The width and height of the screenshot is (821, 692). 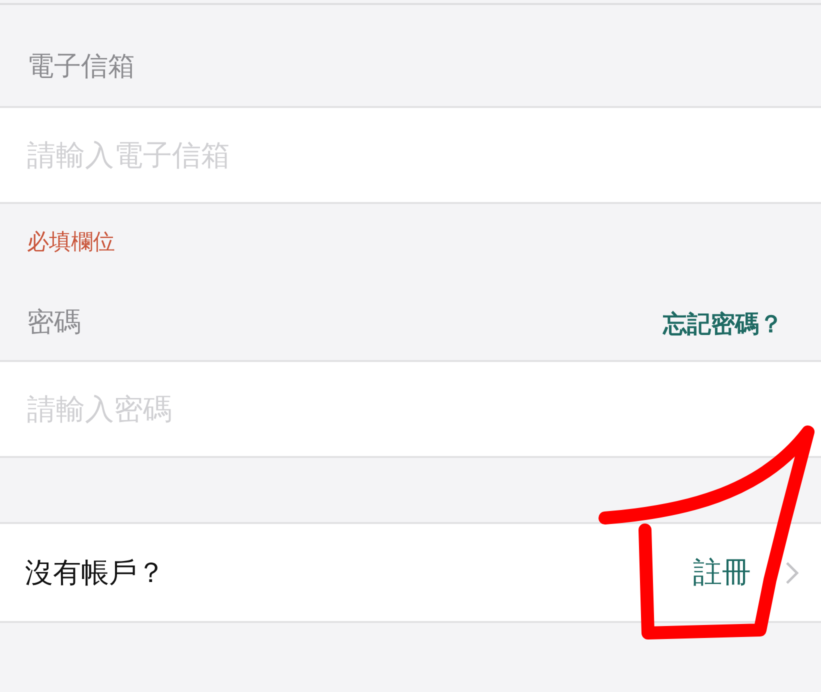 What do you see at coordinates (722, 572) in the screenshot?
I see `signup-link: 註冊` at bounding box center [722, 572].